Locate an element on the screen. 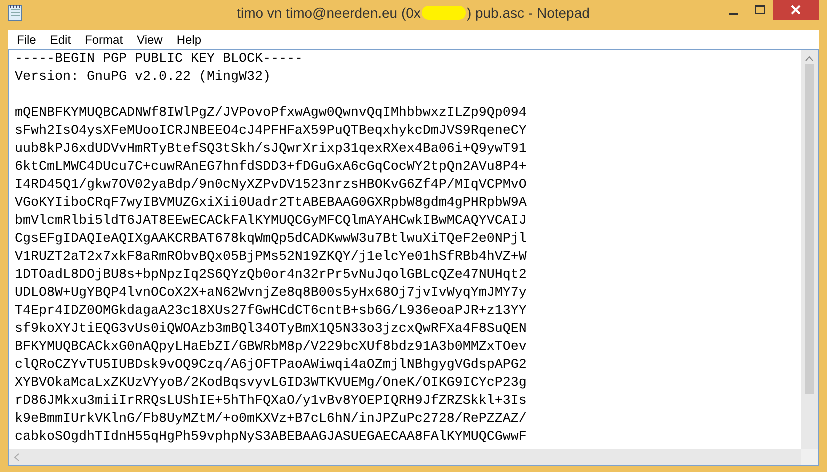 The image size is (827, 472). scrollbar-corner is located at coordinates (809, 457).